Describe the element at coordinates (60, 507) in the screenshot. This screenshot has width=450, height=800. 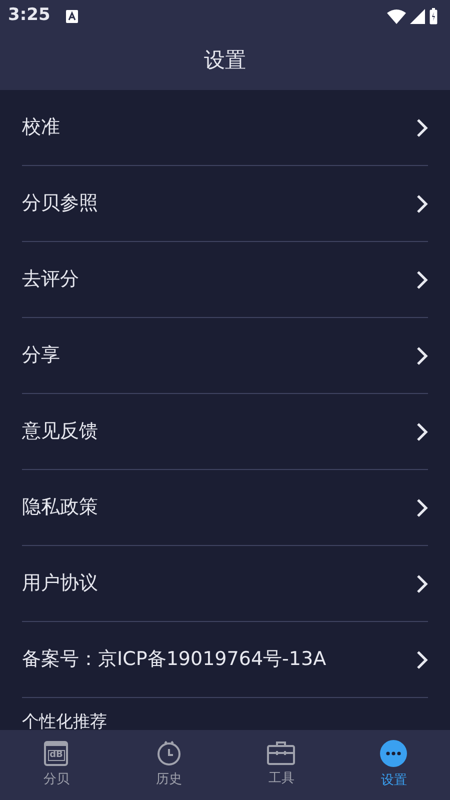
I see `row-label: 隐私政策` at that location.